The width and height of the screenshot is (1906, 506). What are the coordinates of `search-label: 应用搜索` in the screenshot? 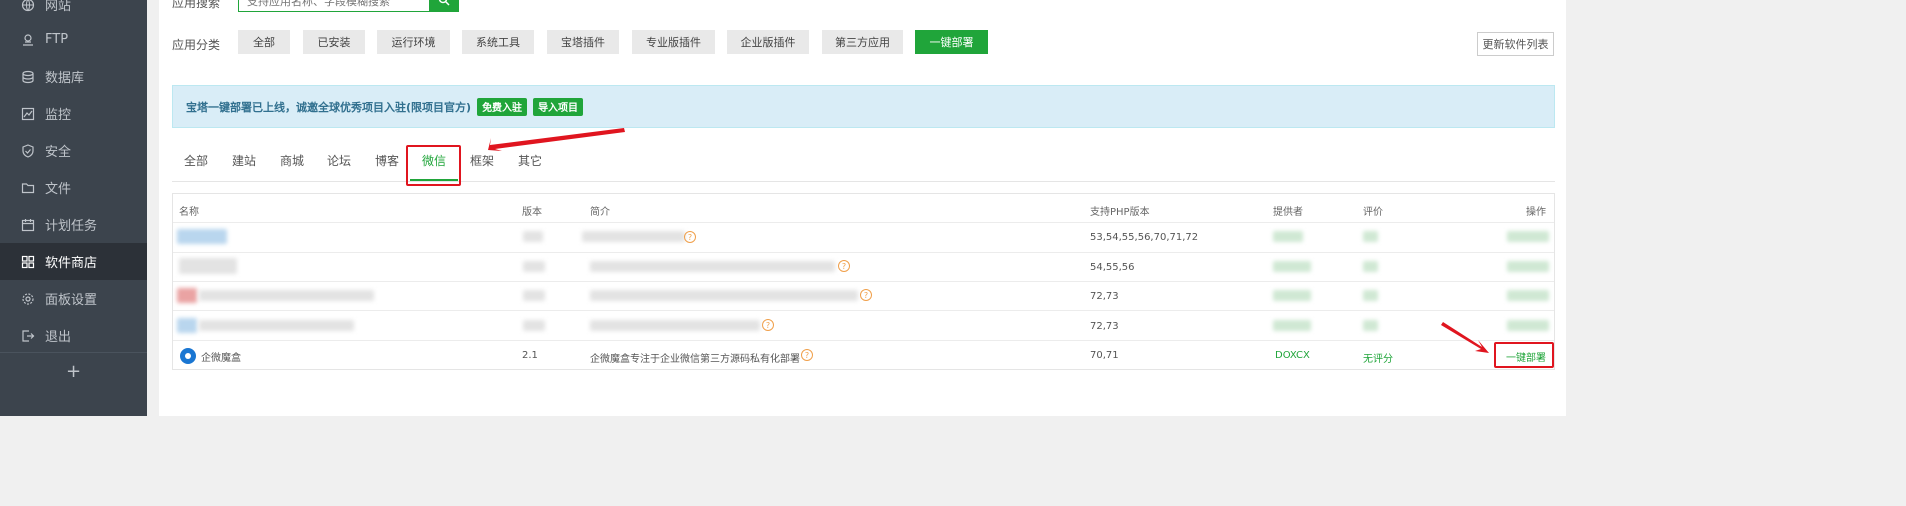 It's located at (196, 5).